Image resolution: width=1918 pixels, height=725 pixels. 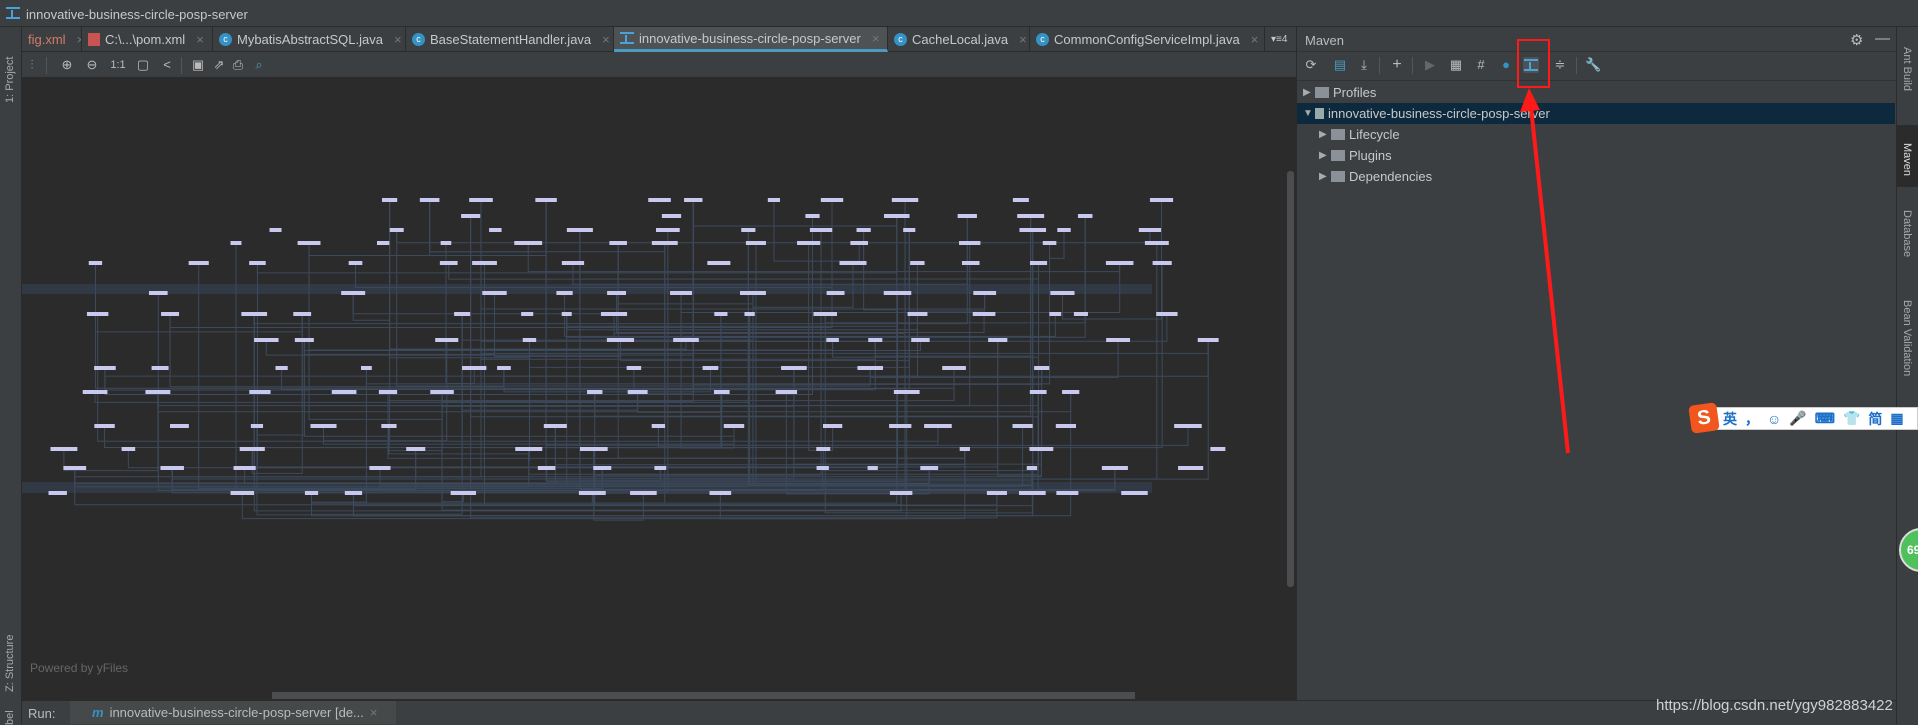 What do you see at coordinates (1896, 418) in the screenshot?
I see `toolbox-icon: ▦` at bounding box center [1896, 418].